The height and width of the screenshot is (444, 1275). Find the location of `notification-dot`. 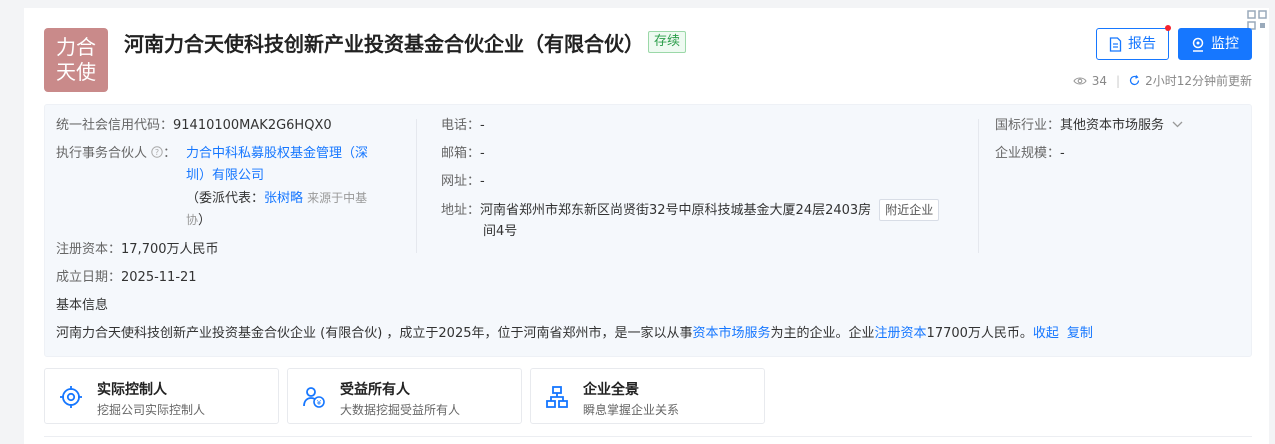

notification-dot is located at coordinates (1168, 28).